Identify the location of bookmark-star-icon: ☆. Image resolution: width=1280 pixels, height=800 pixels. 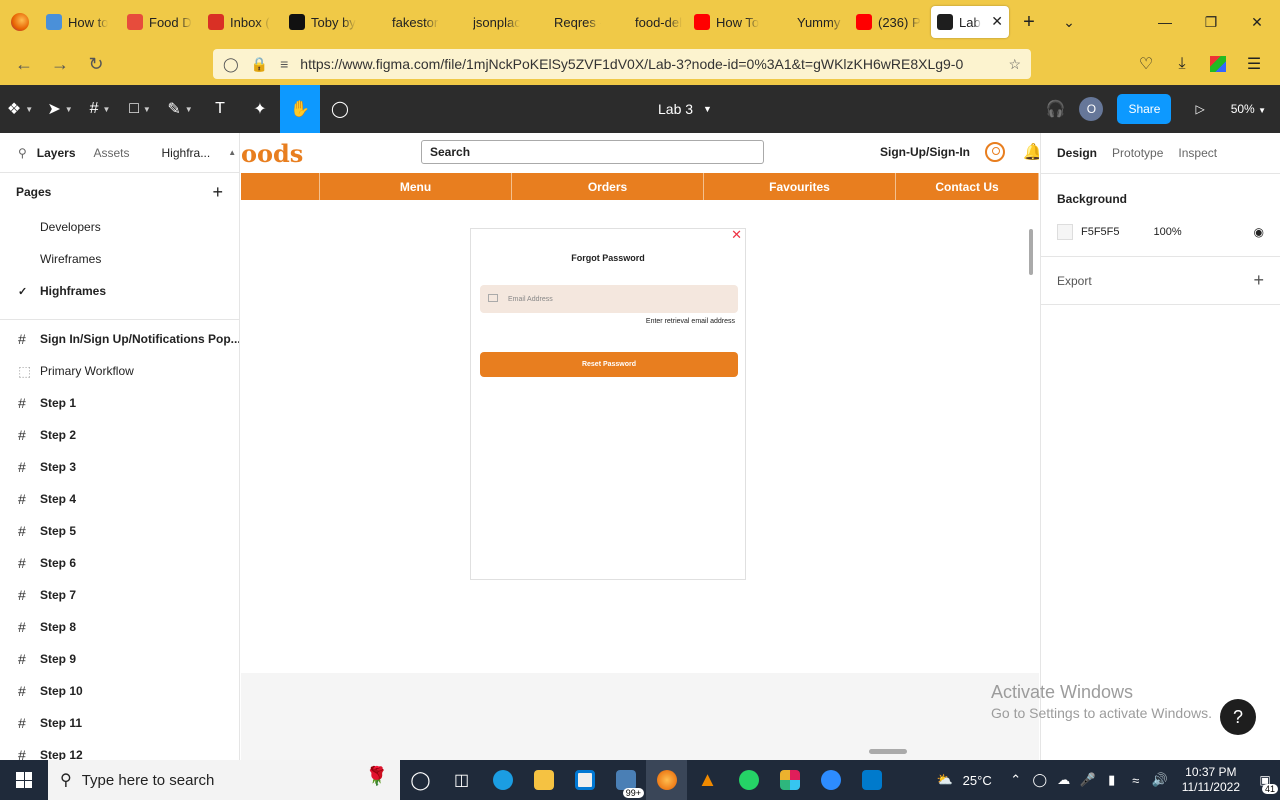
(1014, 64).